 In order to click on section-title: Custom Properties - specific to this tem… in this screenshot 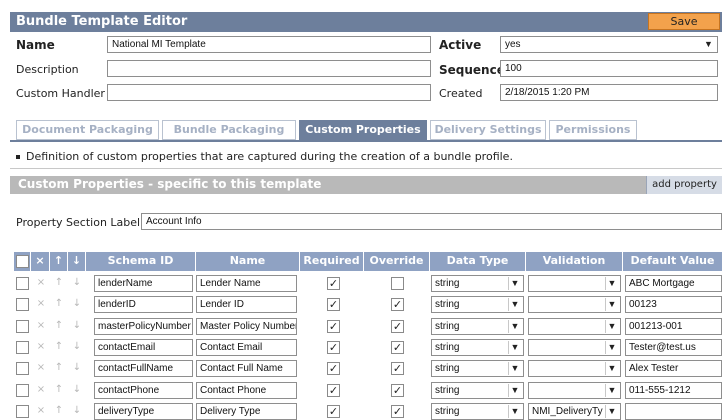, I will do `click(170, 184)`.